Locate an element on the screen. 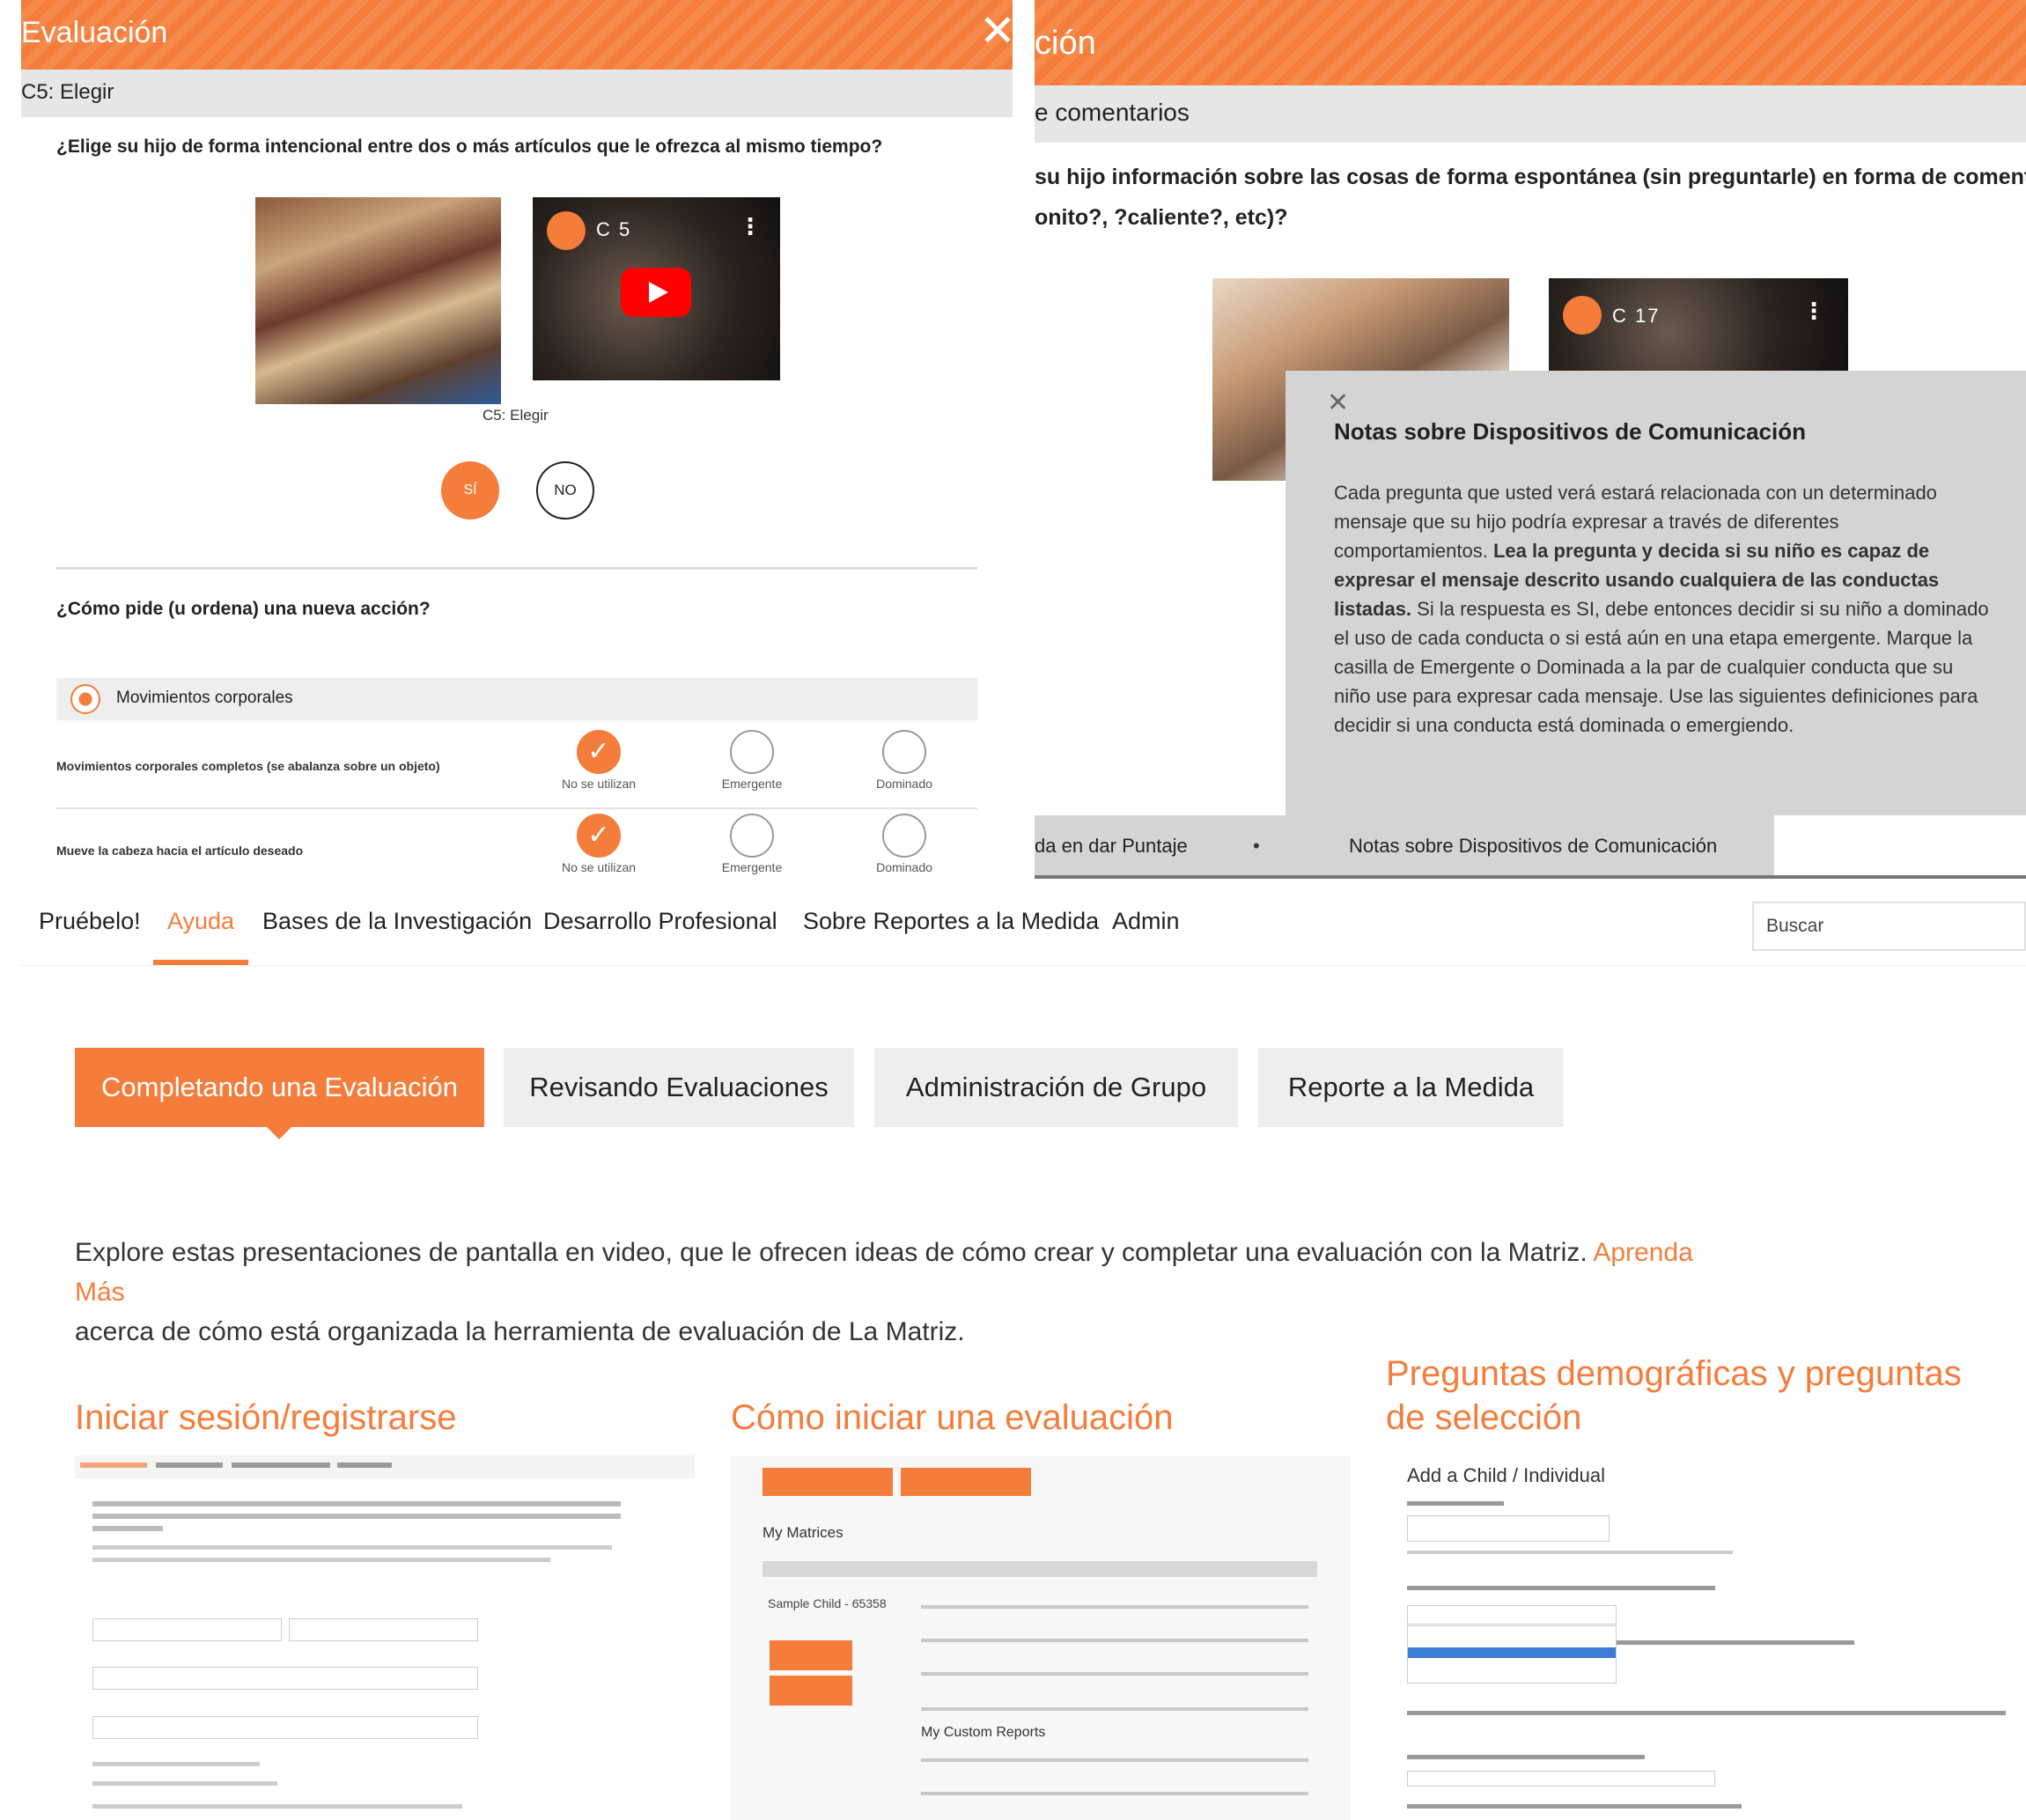 The image size is (2026, 1820). yes-button: SÍ is located at coordinates (470, 490).